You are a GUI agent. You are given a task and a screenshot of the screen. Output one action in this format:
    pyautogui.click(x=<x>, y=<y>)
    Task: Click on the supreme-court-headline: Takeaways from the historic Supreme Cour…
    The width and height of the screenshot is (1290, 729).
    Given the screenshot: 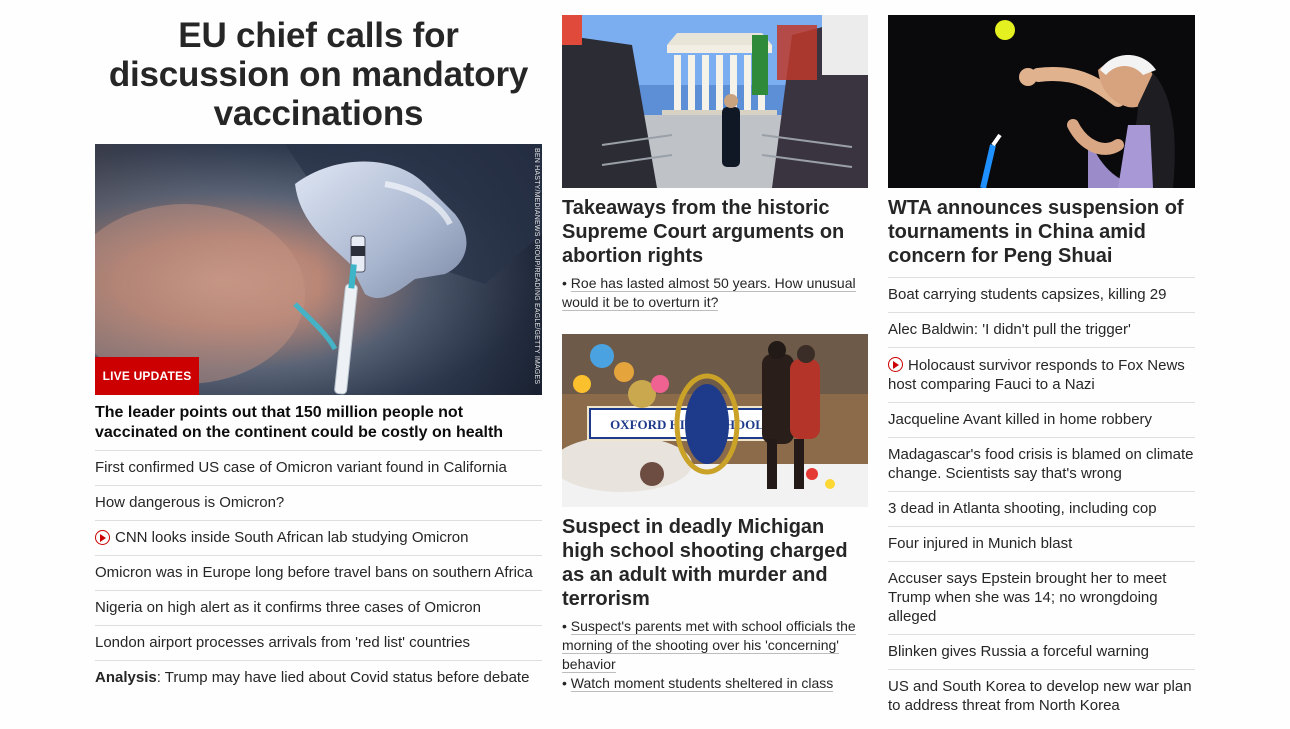 What is the action you would take?
    pyautogui.click(x=703, y=232)
    